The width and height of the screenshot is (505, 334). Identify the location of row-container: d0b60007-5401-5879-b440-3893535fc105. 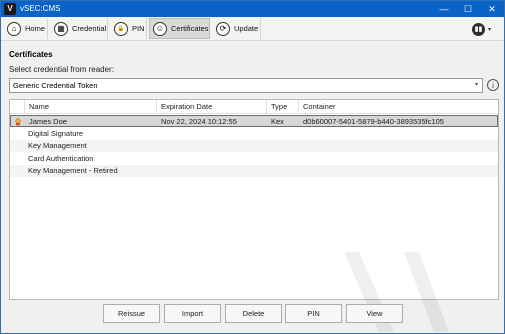
(373, 121).